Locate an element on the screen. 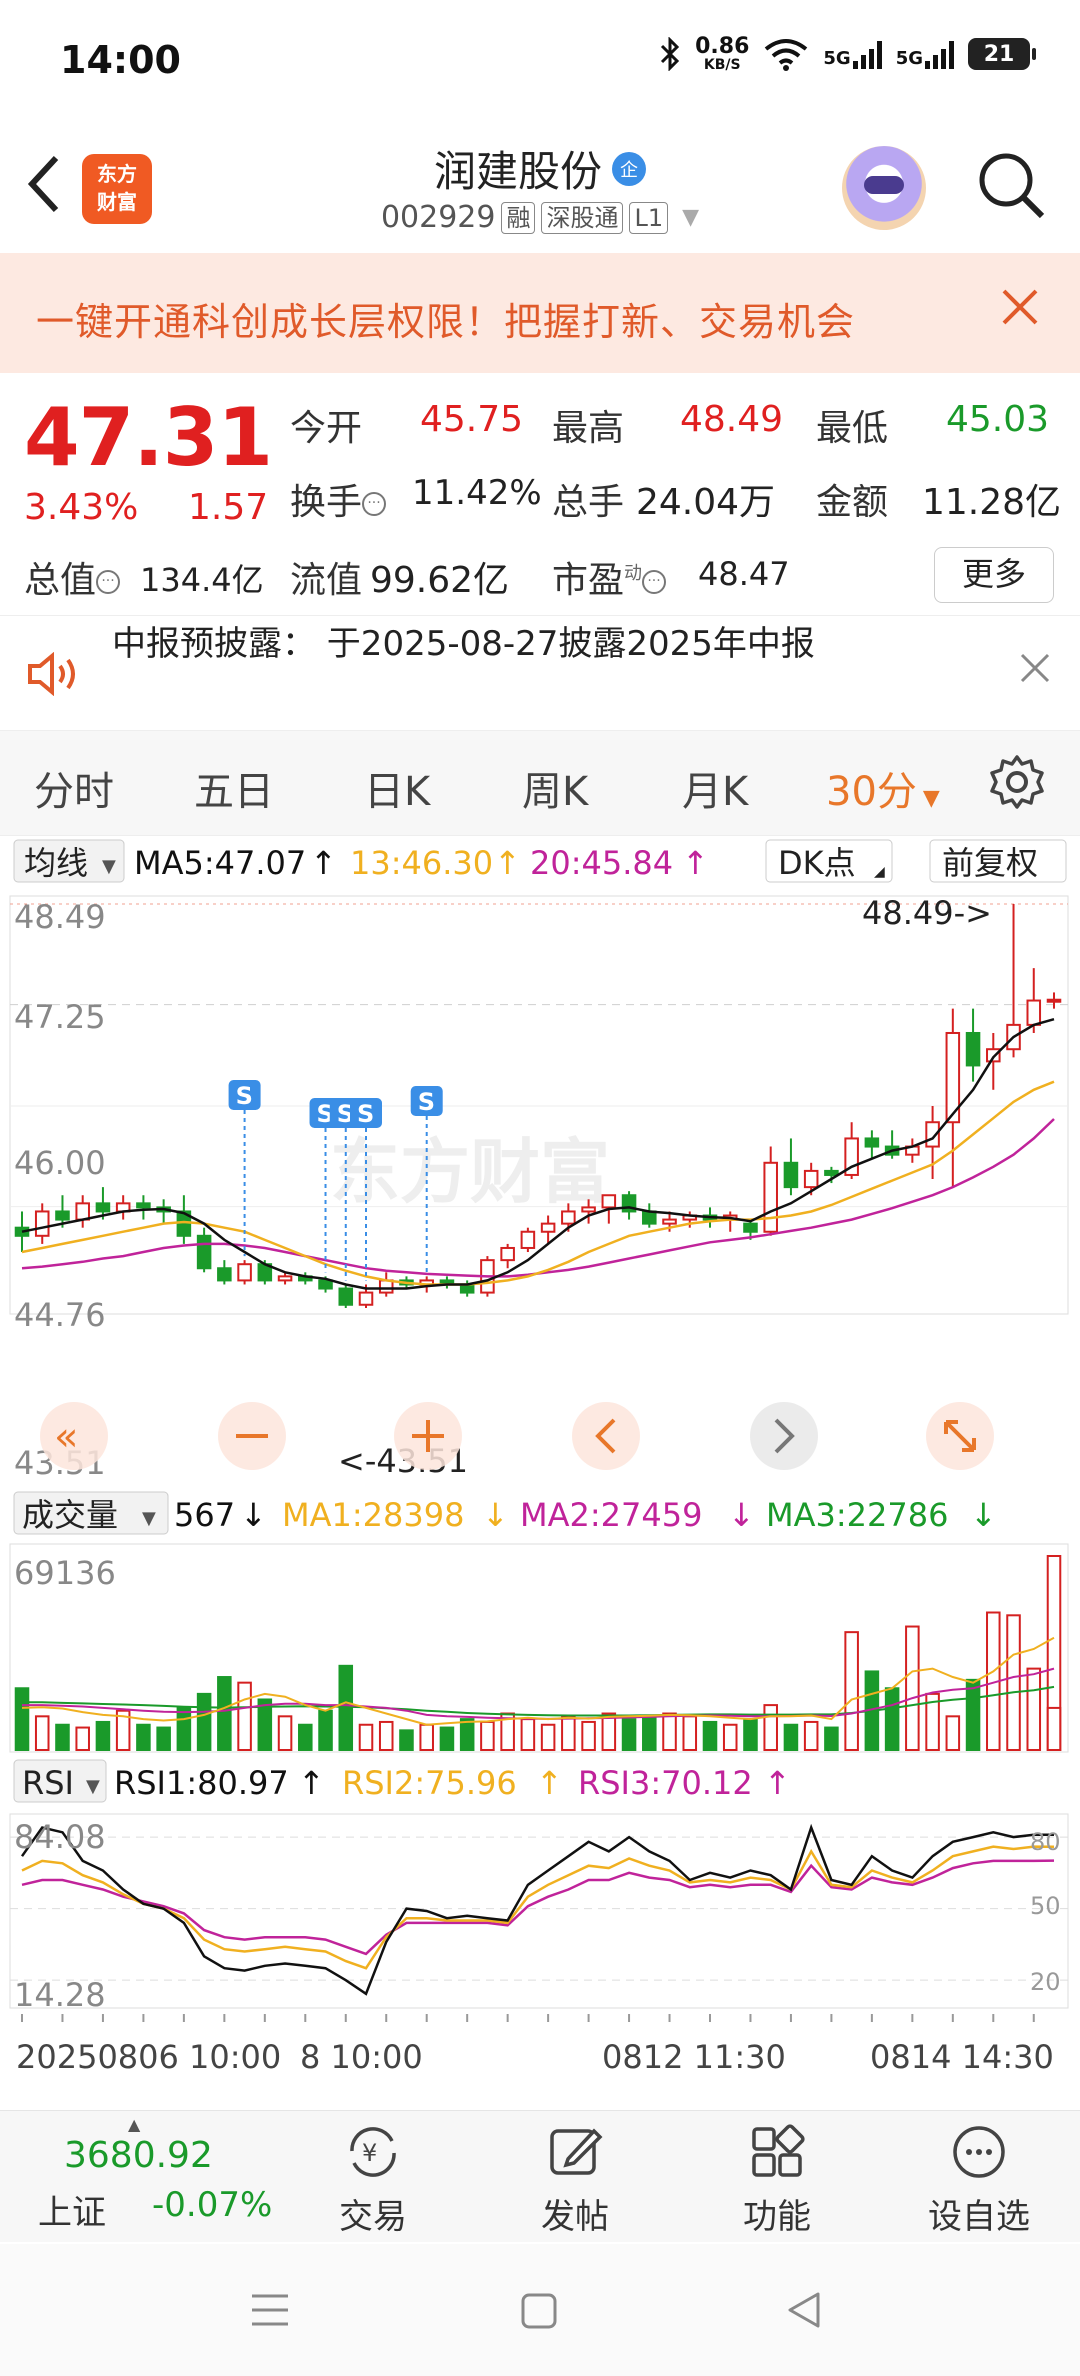 This screenshot has height=2376, width=1080. rsi-selector: RSI is located at coordinates (48, 1783).